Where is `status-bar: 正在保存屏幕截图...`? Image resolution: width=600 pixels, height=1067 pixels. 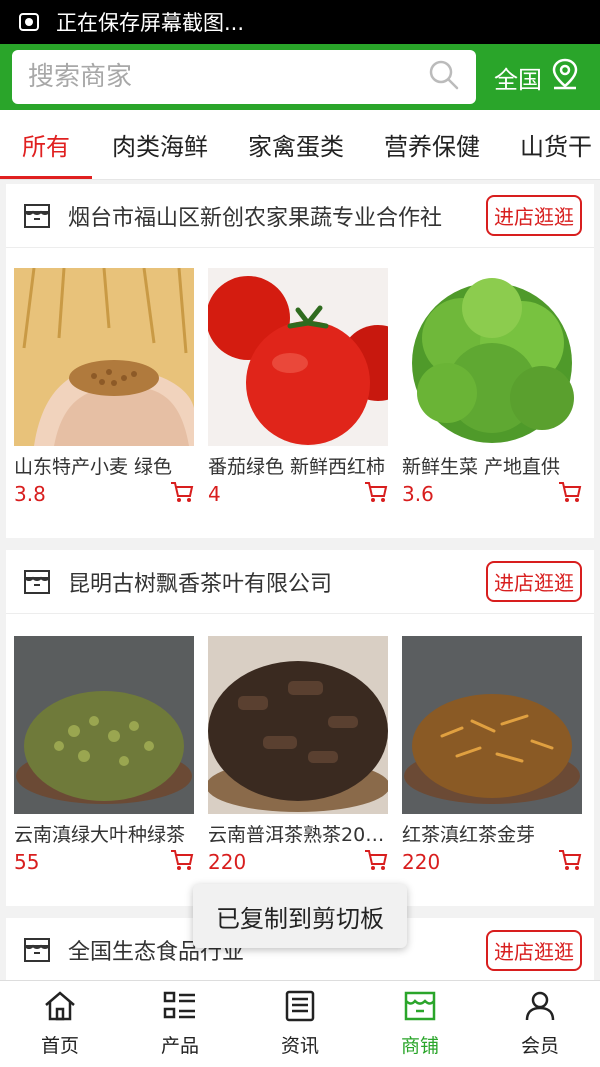 status-bar: 正在保存屏幕截图... is located at coordinates (300, 22).